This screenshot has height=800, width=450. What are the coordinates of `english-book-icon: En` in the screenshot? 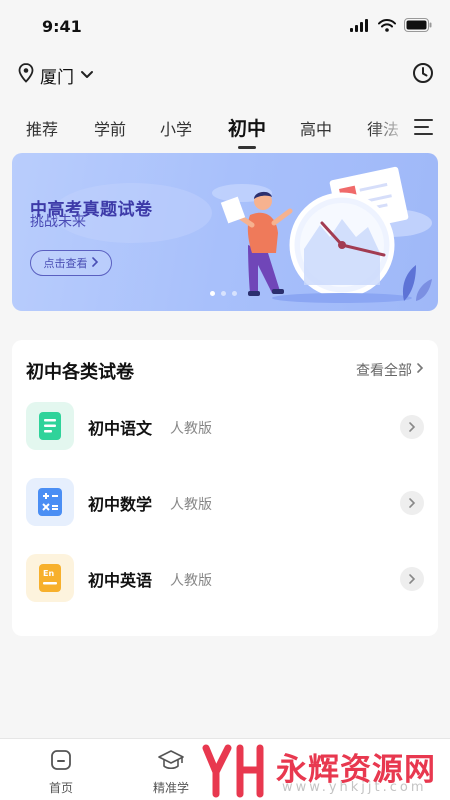 It's located at (50, 578).